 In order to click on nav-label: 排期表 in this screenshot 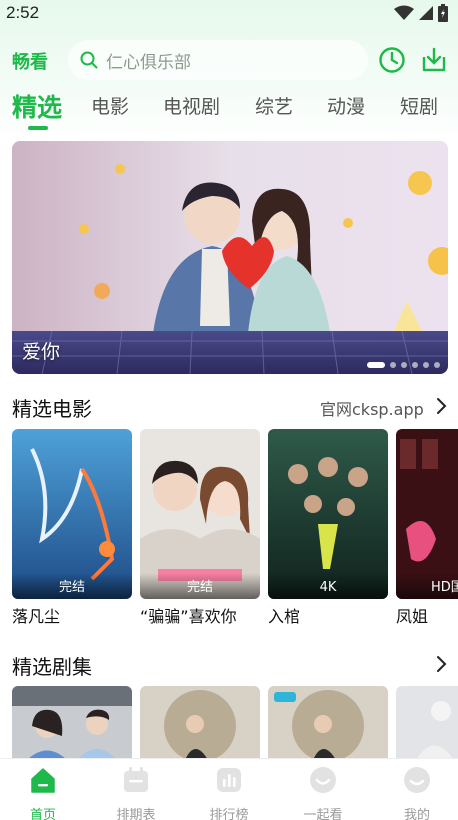, I will do `click(136, 814)`.